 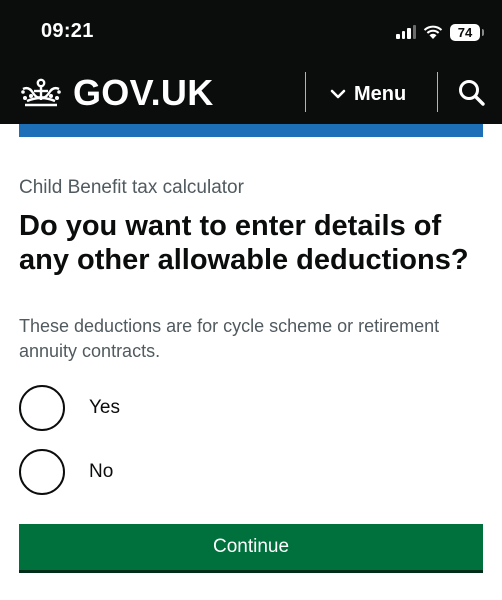 What do you see at coordinates (251, 94) in the screenshot?
I see `govuk-header: GOV.UK Menu` at bounding box center [251, 94].